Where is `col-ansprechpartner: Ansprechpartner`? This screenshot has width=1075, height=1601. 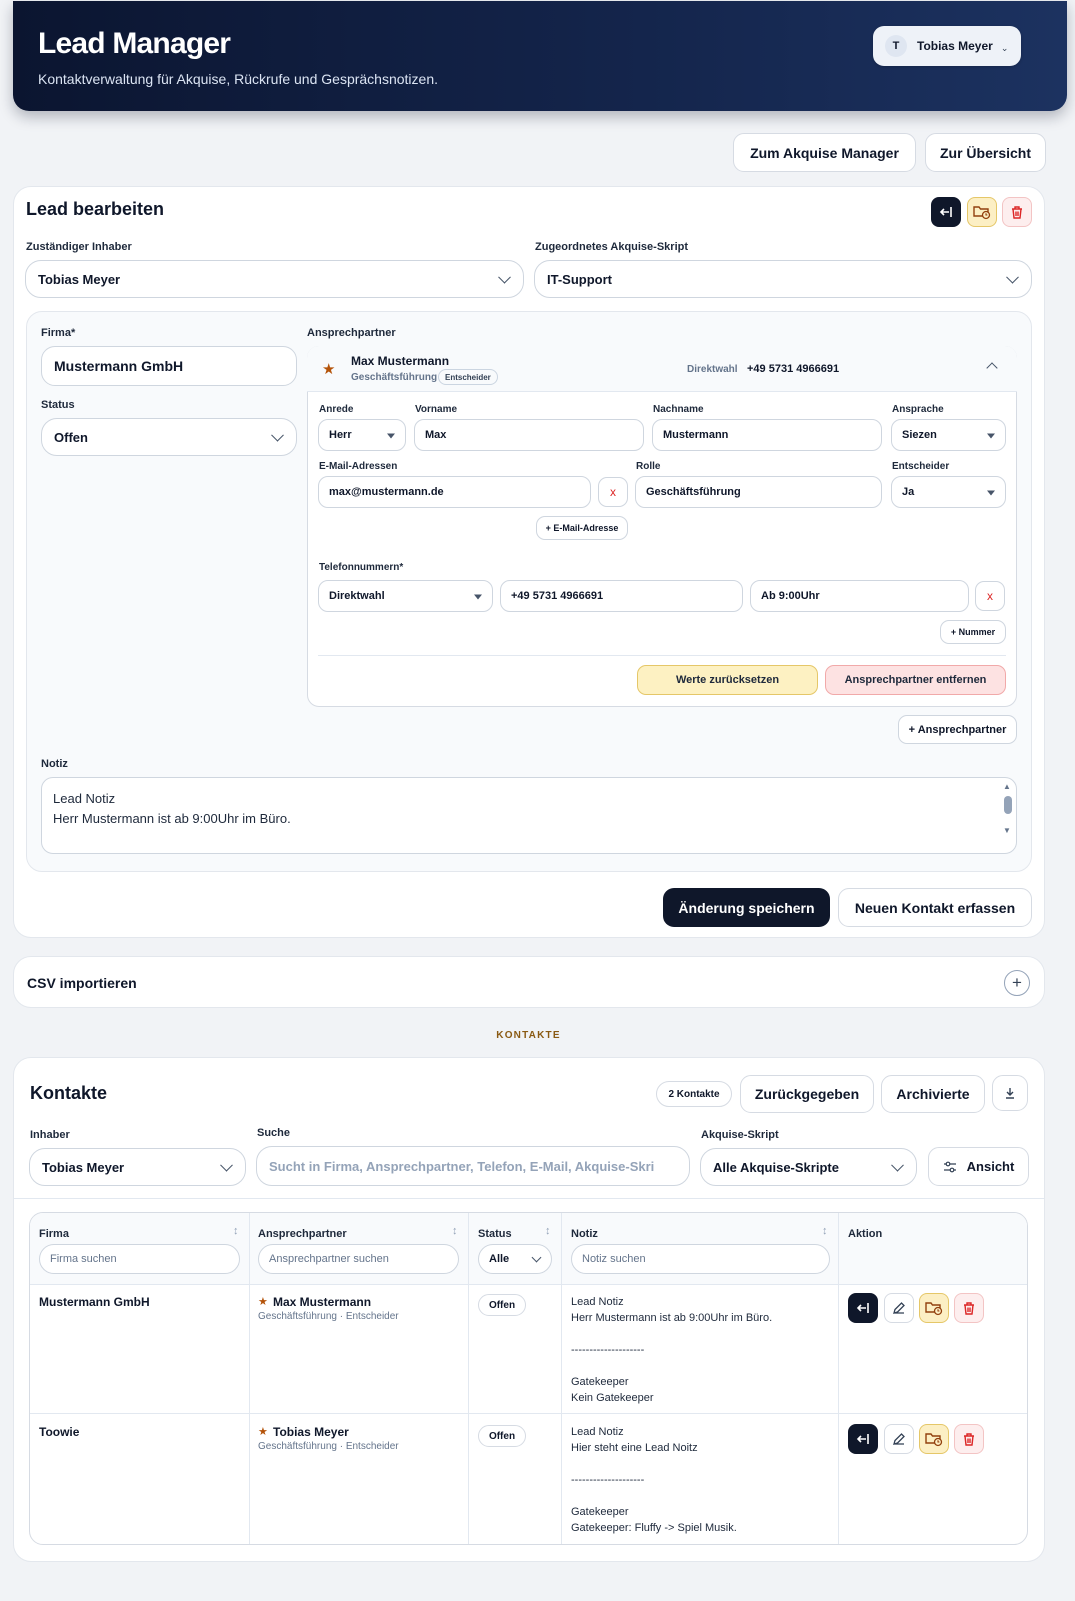
col-ansprechpartner: Ansprechpartner is located at coordinates (302, 1234).